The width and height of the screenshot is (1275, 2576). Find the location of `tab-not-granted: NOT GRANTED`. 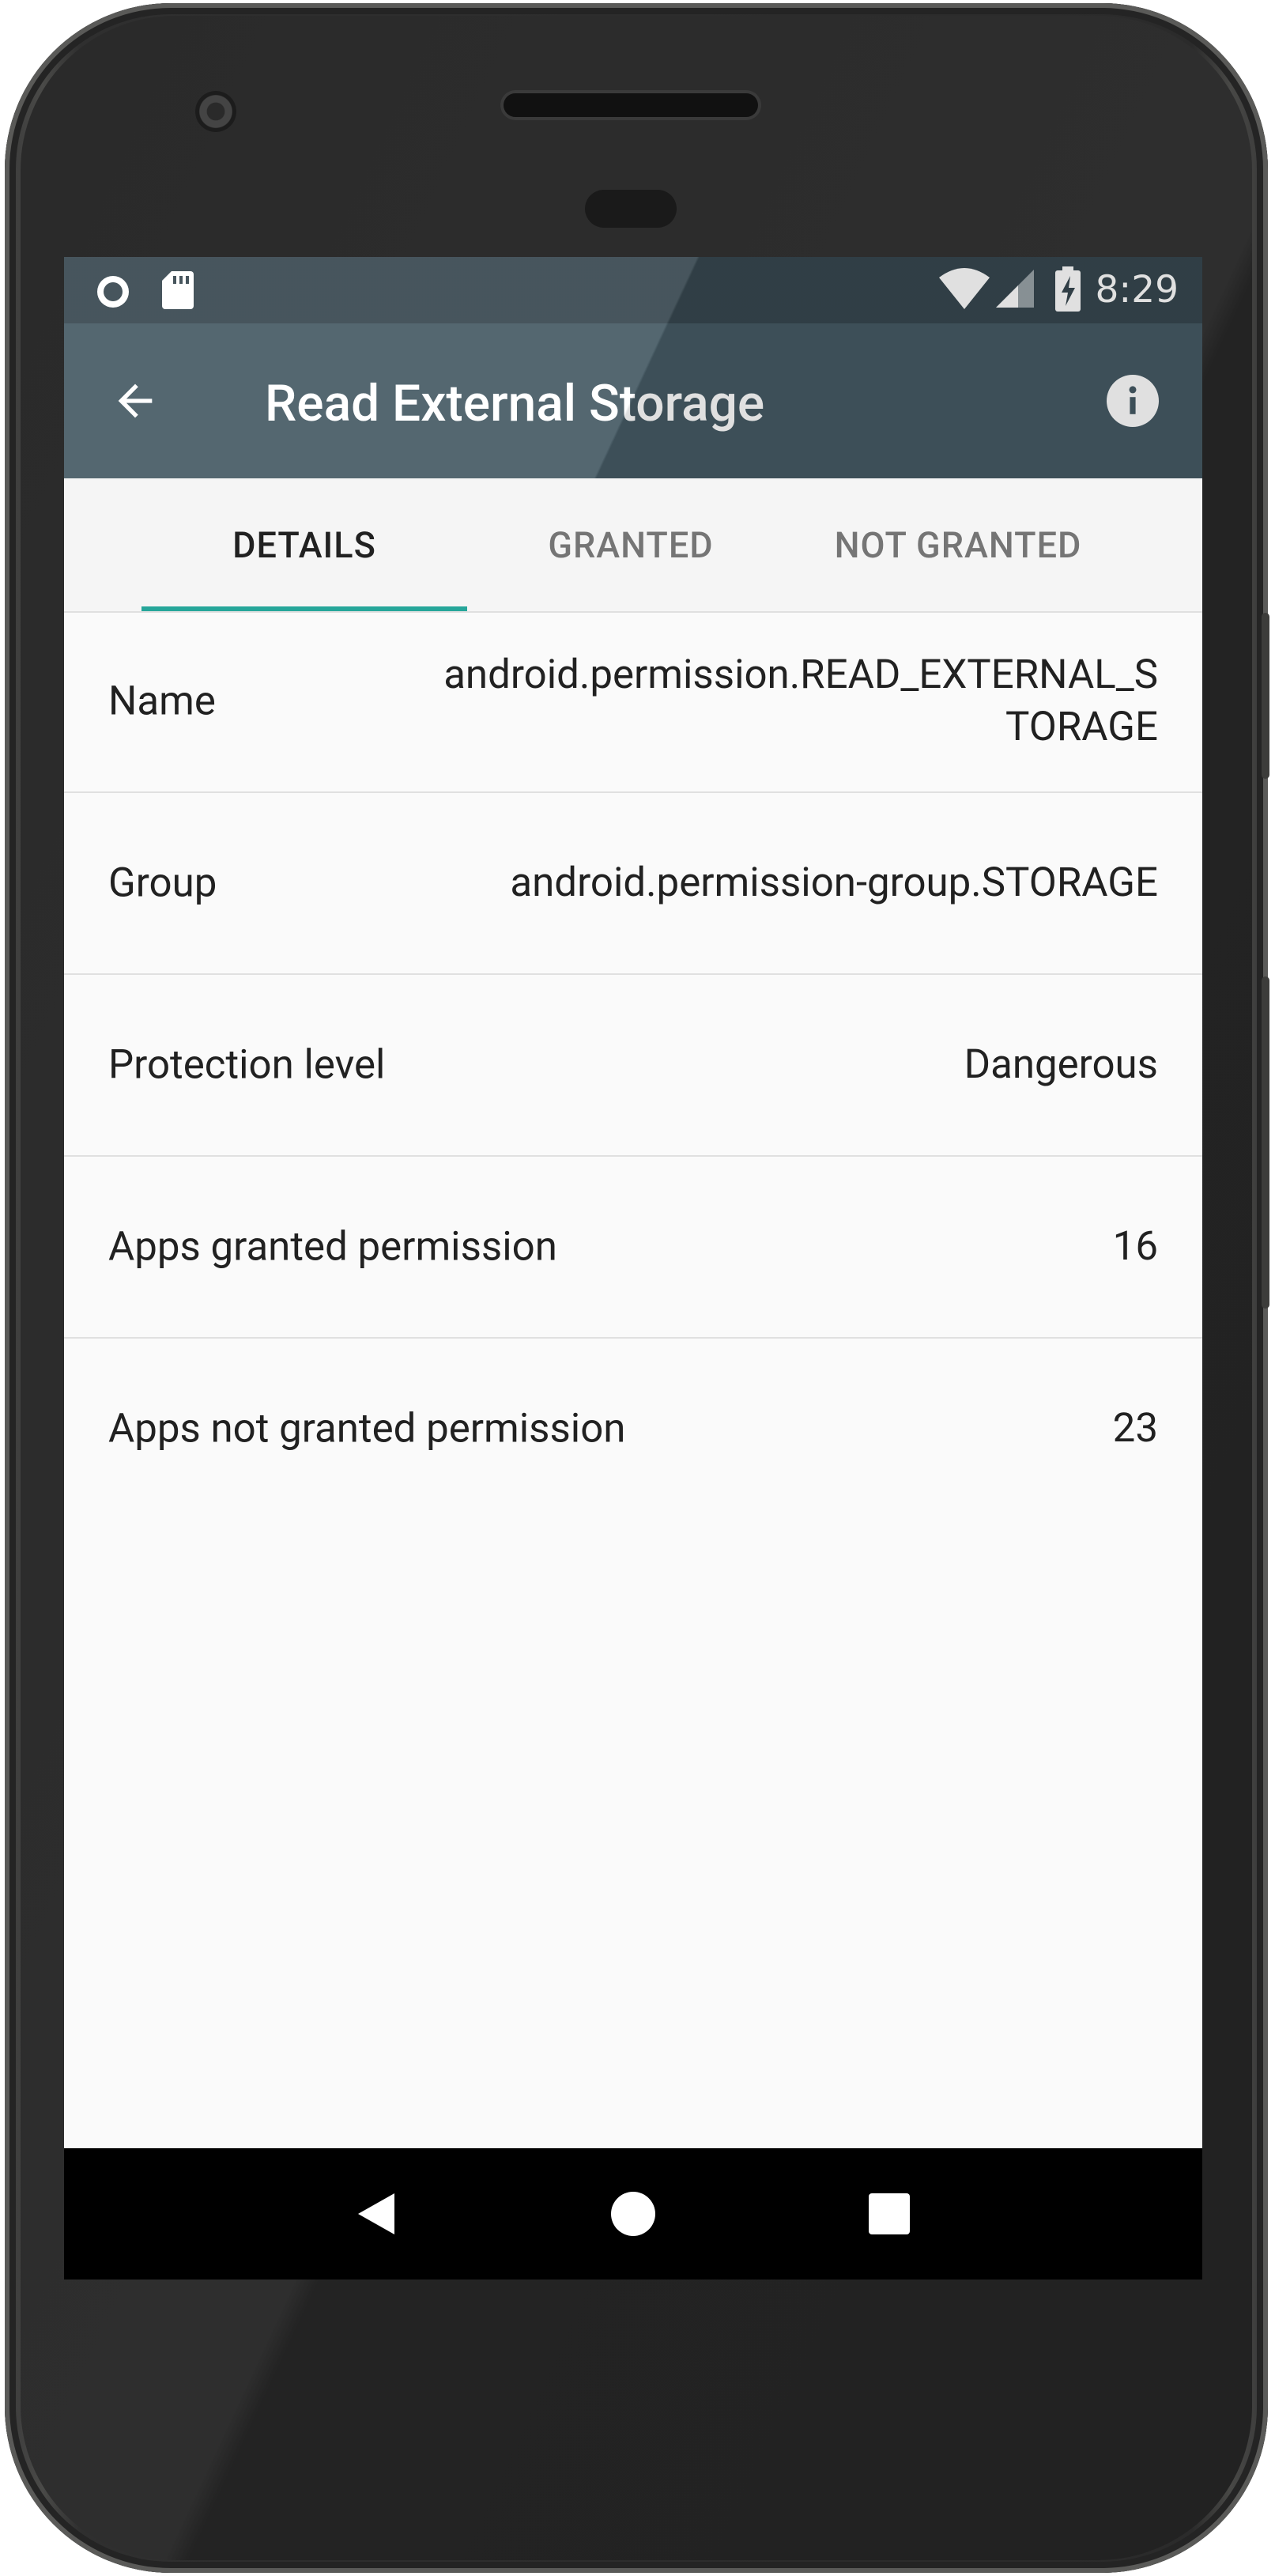

tab-not-granted: NOT GRANTED is located at coordinates (958, 544).